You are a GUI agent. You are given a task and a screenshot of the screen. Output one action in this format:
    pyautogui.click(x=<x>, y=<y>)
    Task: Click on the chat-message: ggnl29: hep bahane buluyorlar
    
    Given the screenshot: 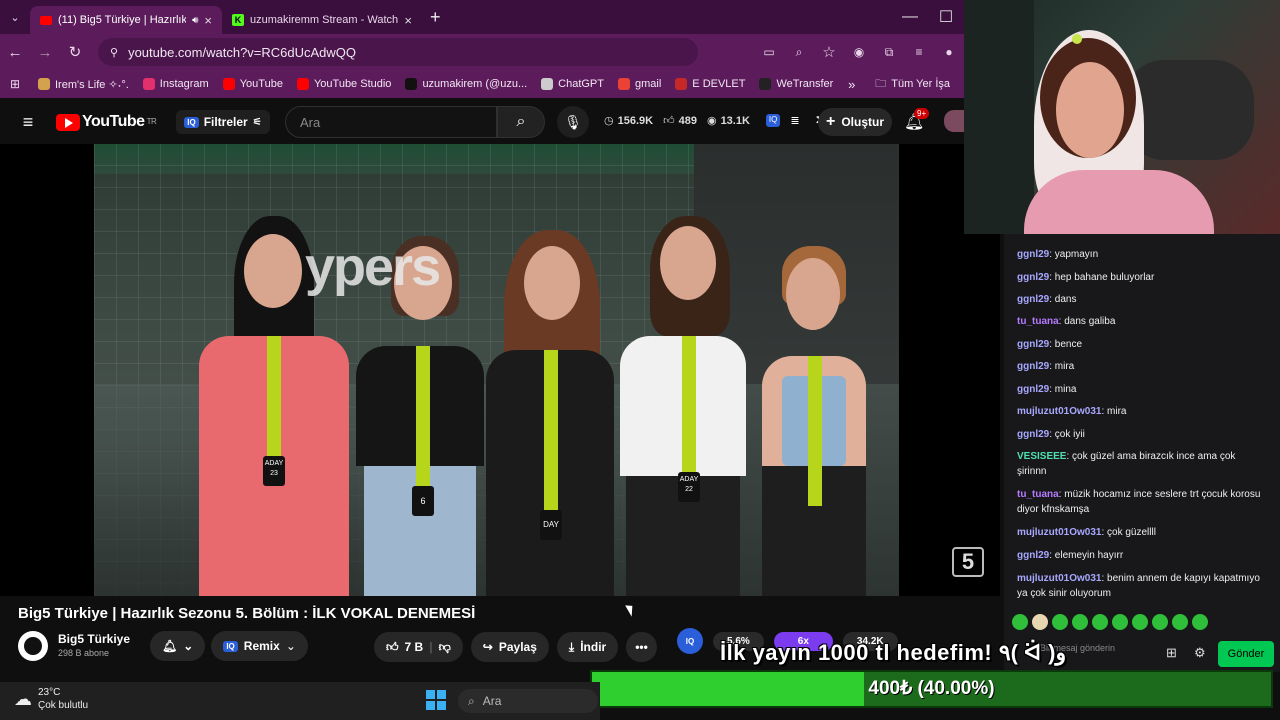 What is the action you would take?
    pyautogui.click(x=1086, y=277)
    